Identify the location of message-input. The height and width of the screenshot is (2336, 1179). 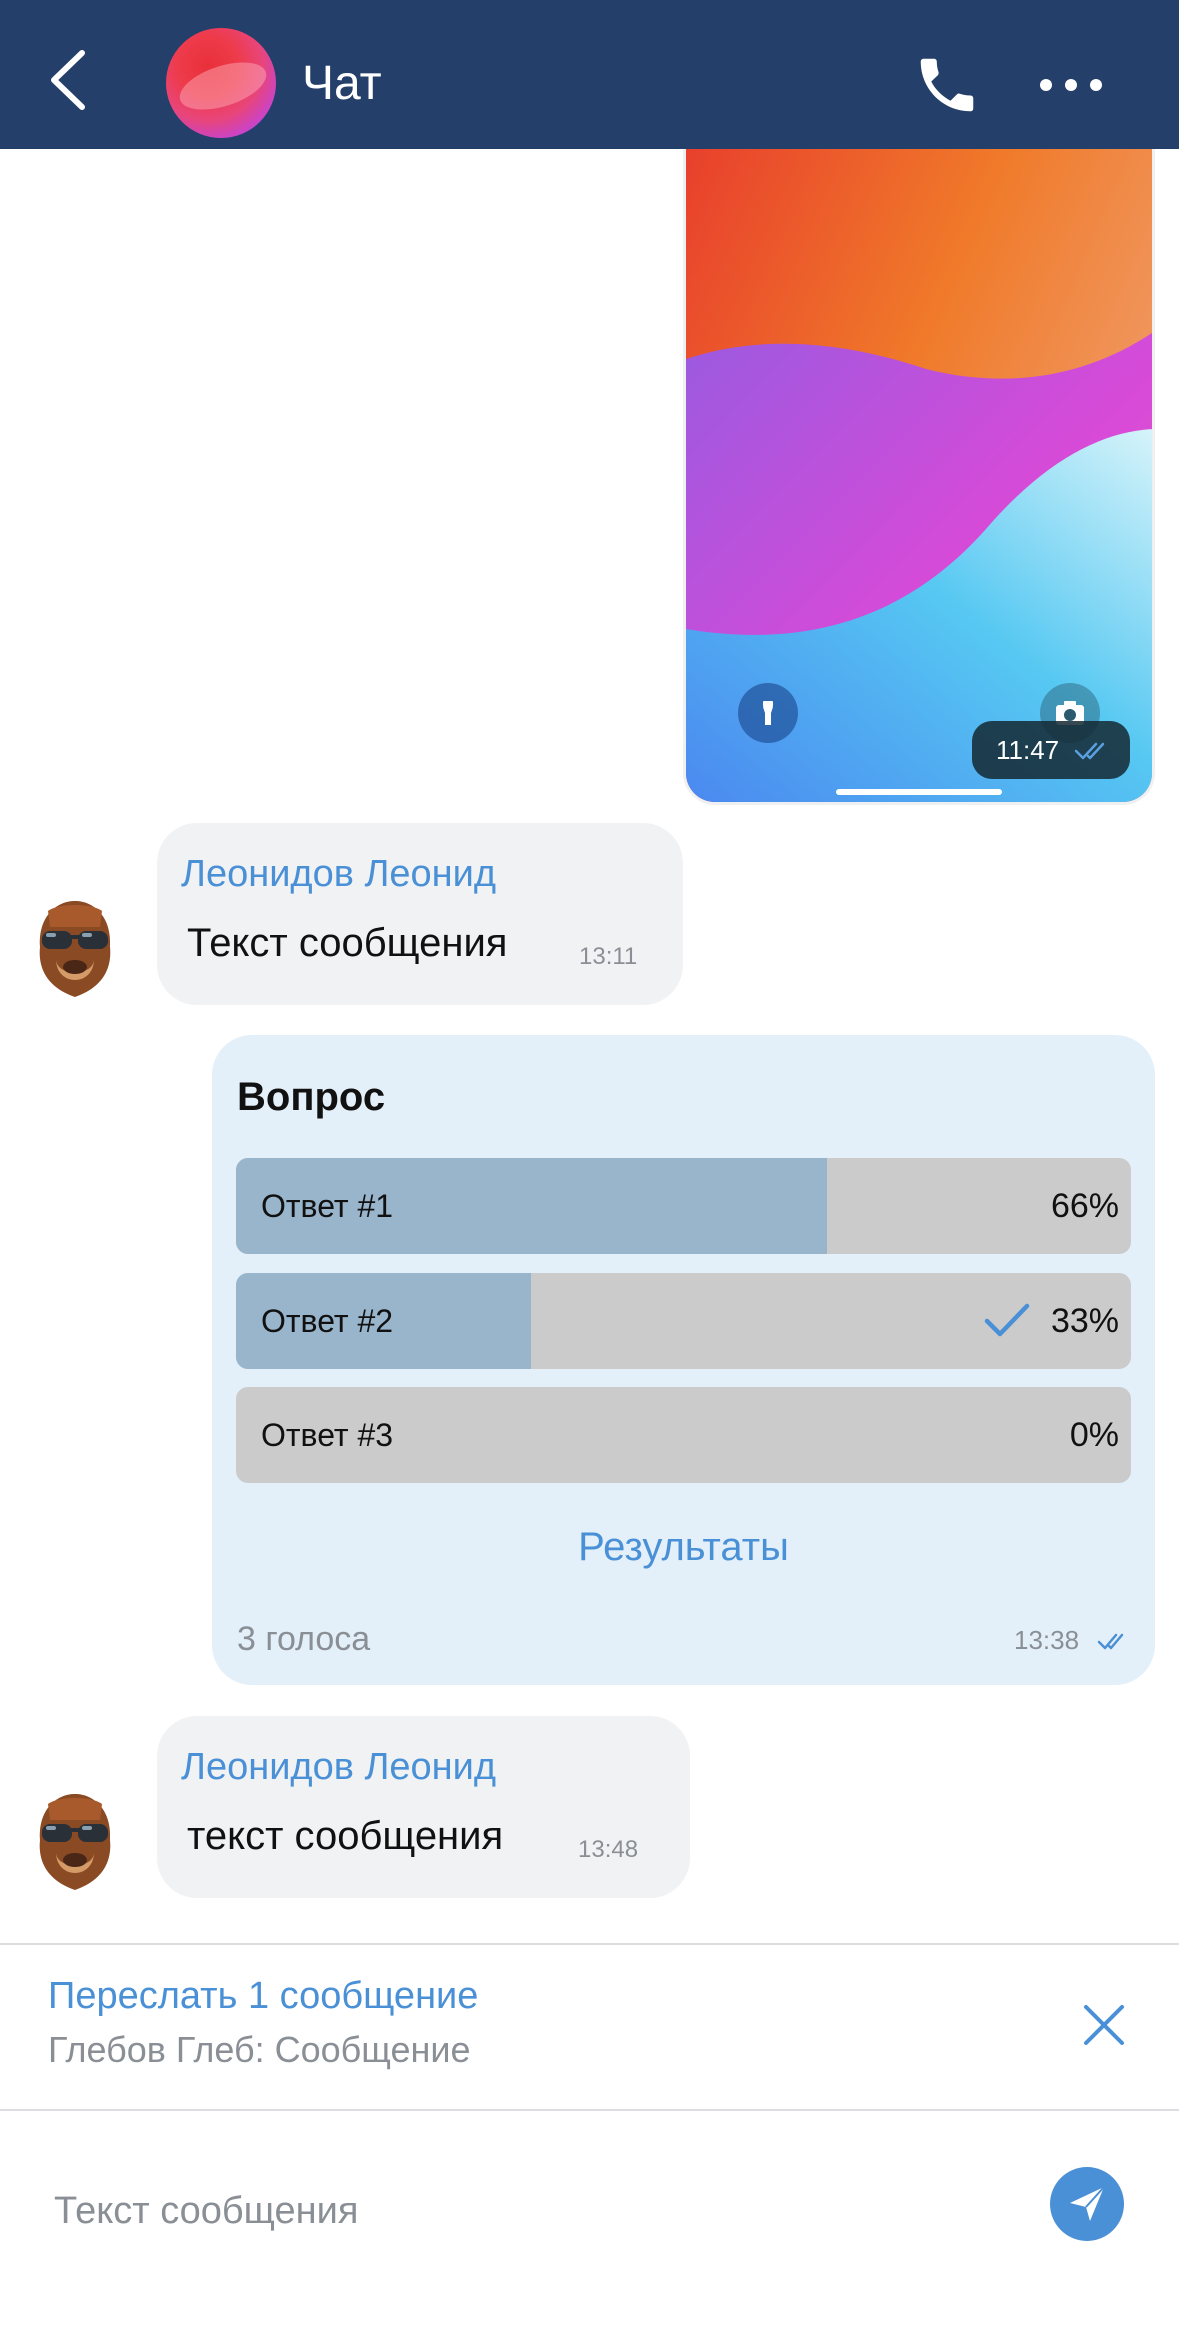
(534, 2211).